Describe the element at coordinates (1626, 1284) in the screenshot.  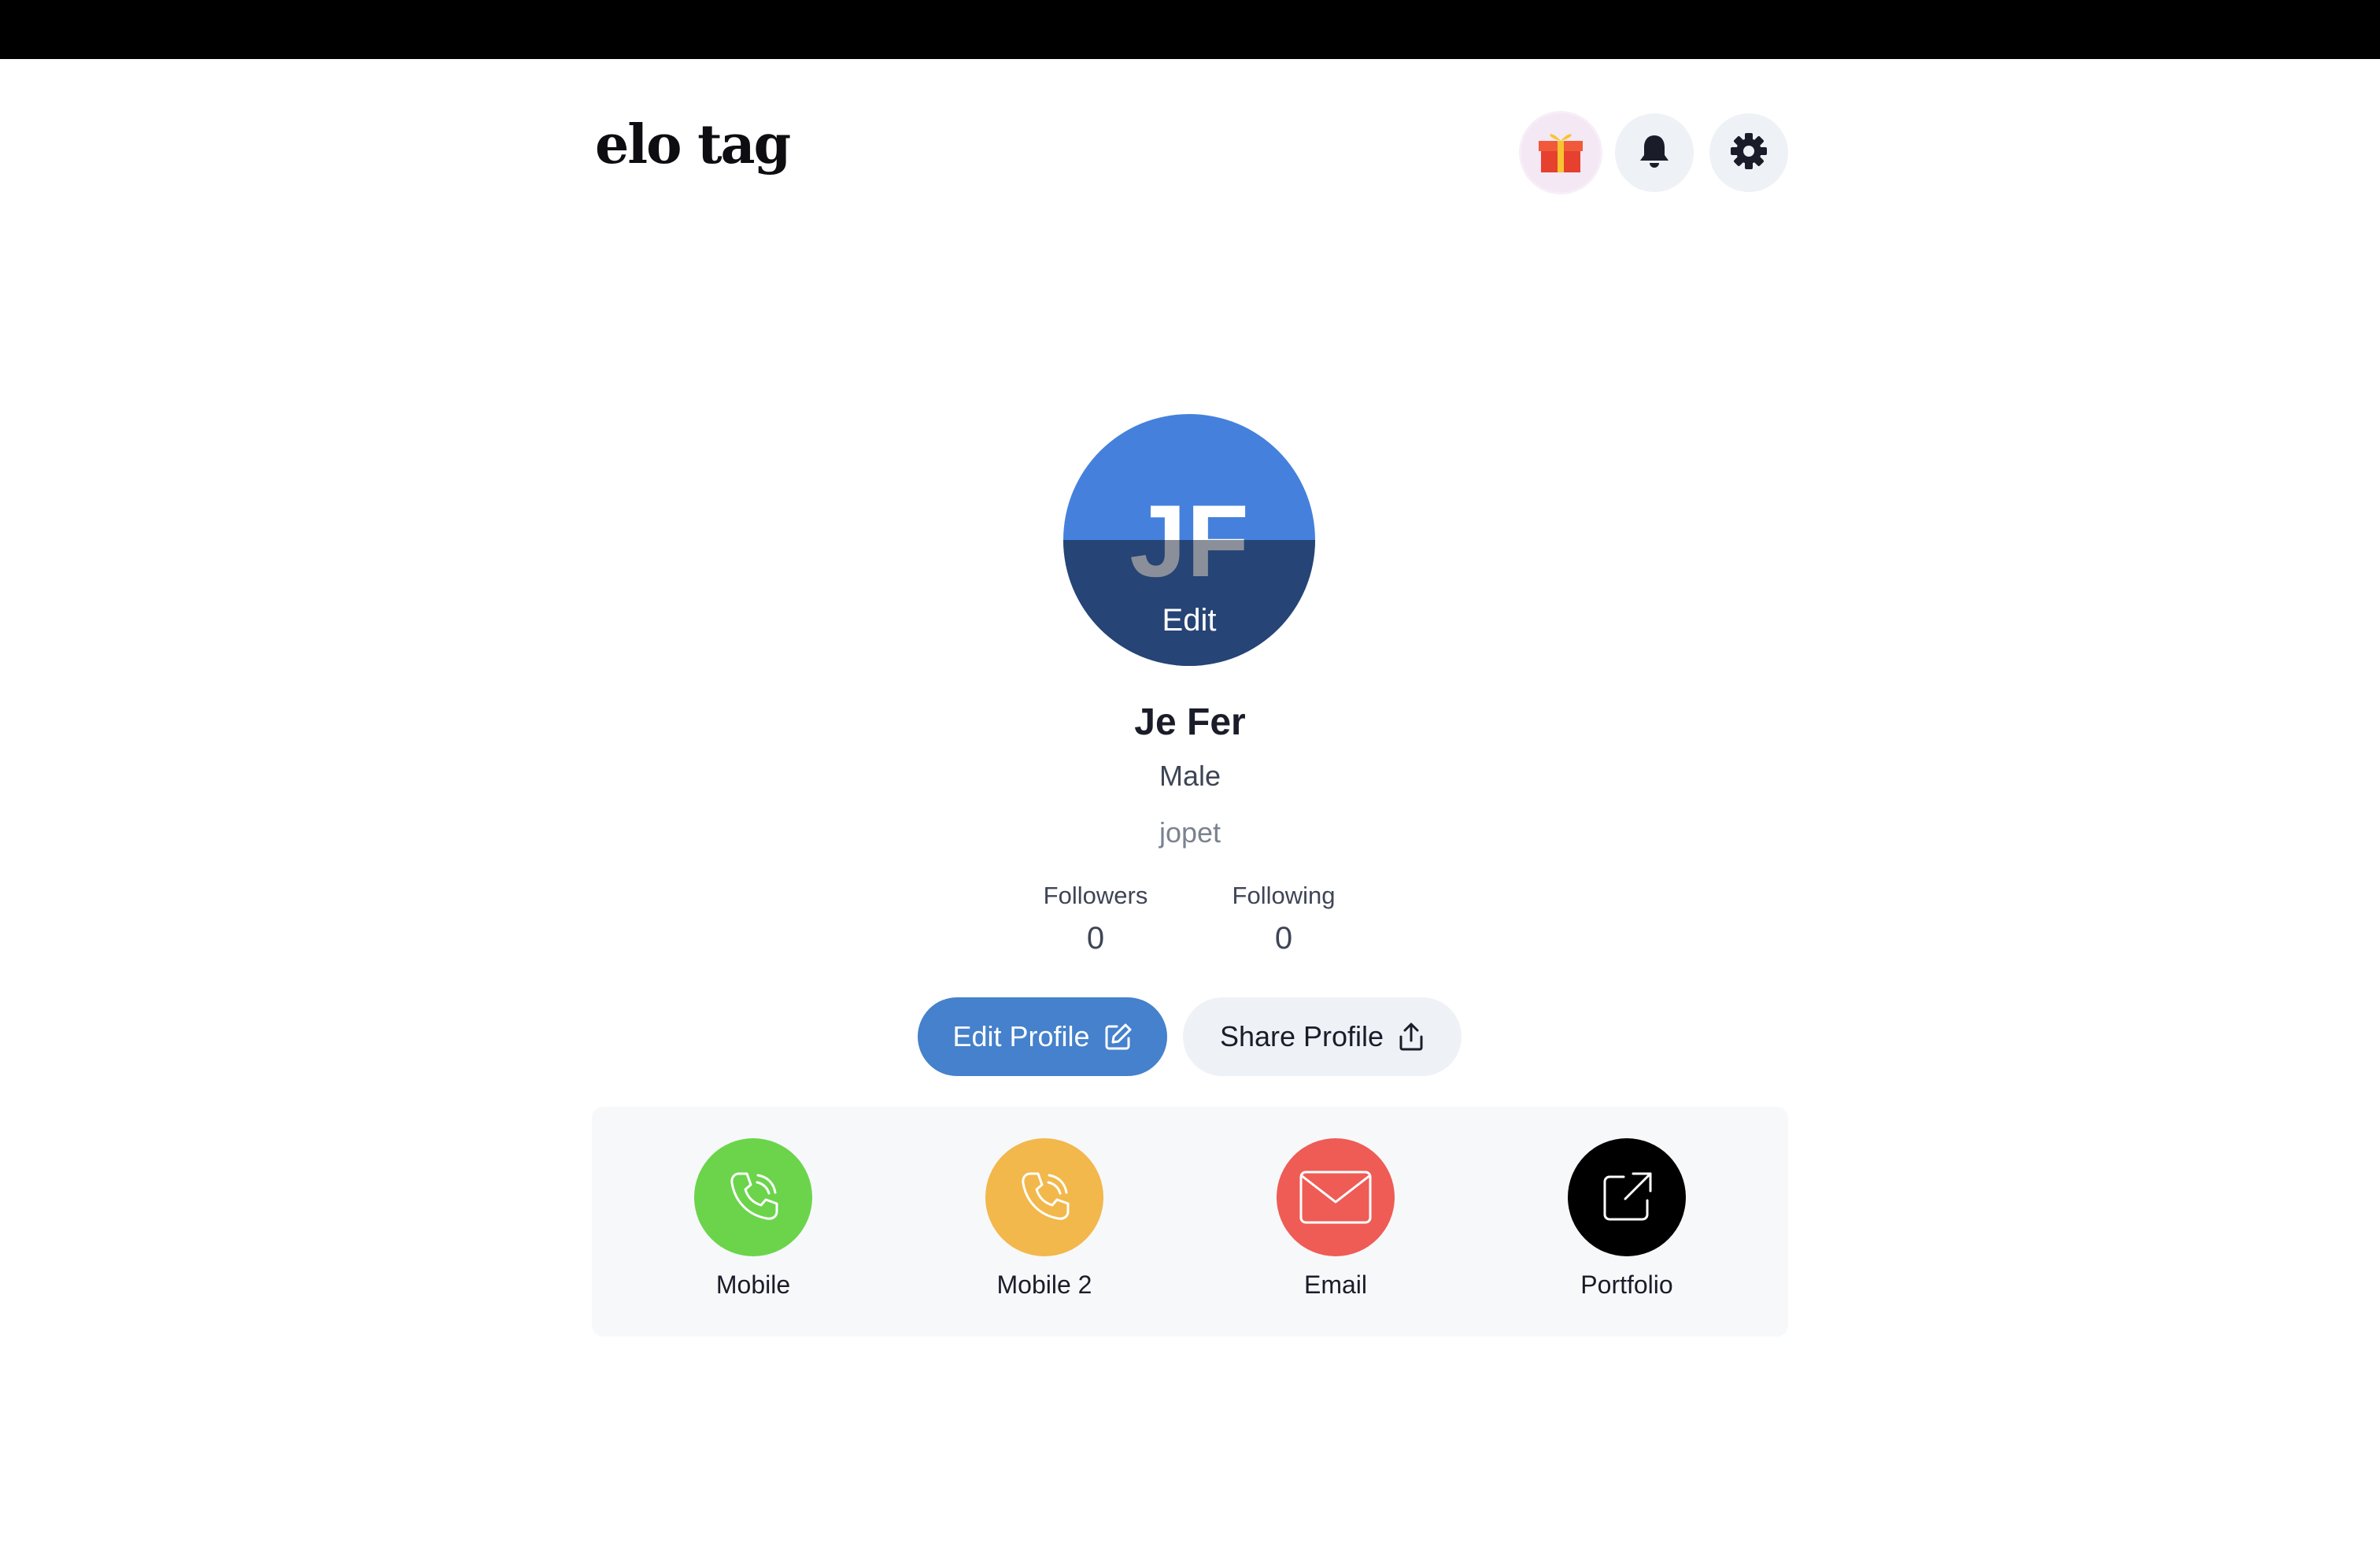
I see `link-label: Portfolio` at that location.